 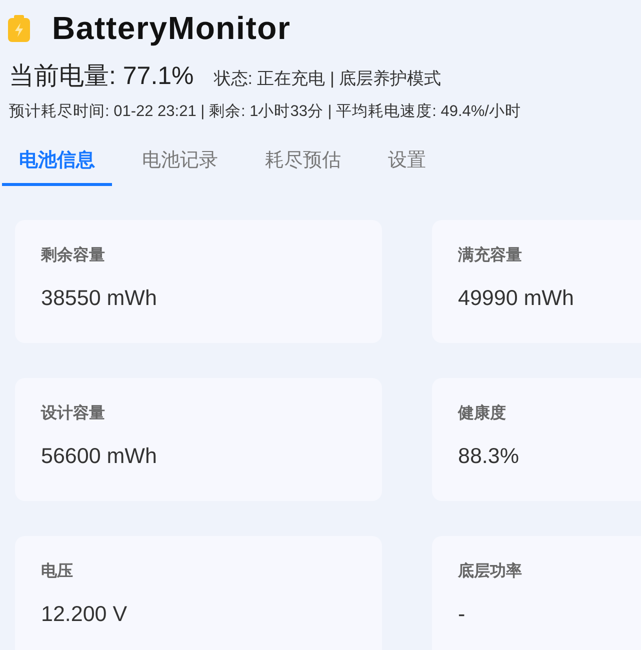 What do you see at coordinates (99, 298) in the screenshot?
I see `card-value: 38550 mWh` at bounding box center [99, 298].